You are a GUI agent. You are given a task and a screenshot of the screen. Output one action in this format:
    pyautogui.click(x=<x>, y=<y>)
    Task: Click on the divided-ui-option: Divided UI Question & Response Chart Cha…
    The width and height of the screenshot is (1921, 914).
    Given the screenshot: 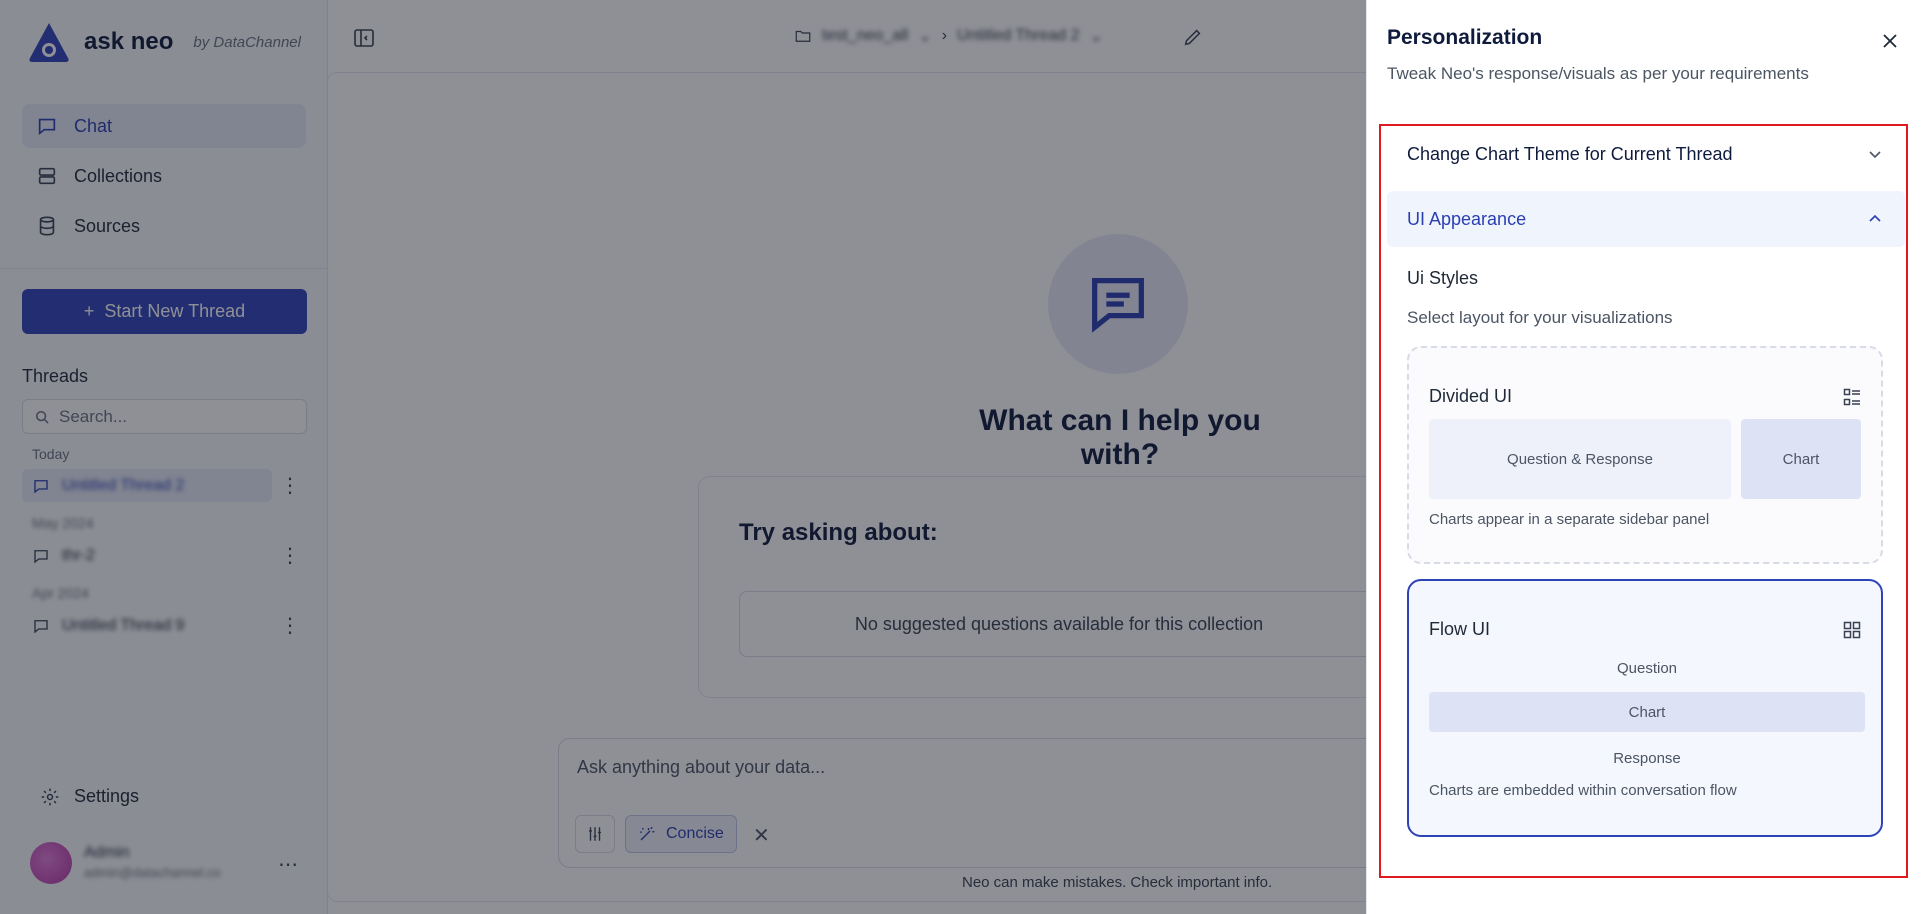 What is the action you would take?
    pyautogui.click(x=1645, y=455)
    